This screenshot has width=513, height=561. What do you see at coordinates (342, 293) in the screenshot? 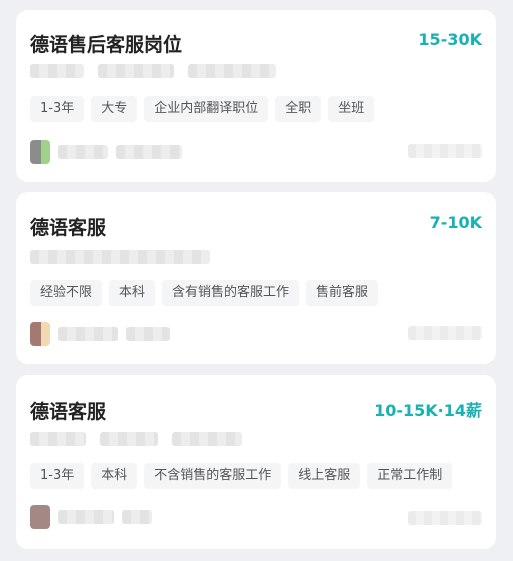
I see `job-tag: 售前客服` at bounding box center [342, 293].